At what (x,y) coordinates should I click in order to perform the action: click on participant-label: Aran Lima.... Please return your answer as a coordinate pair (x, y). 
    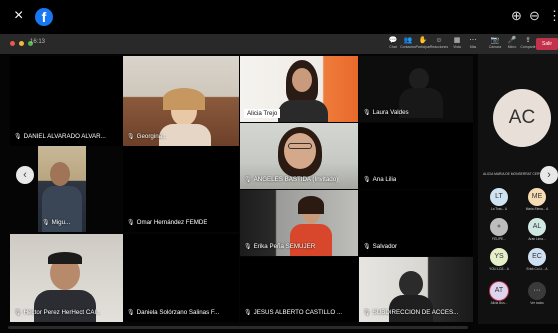
    Looking at the image, I should click on (537, 239).